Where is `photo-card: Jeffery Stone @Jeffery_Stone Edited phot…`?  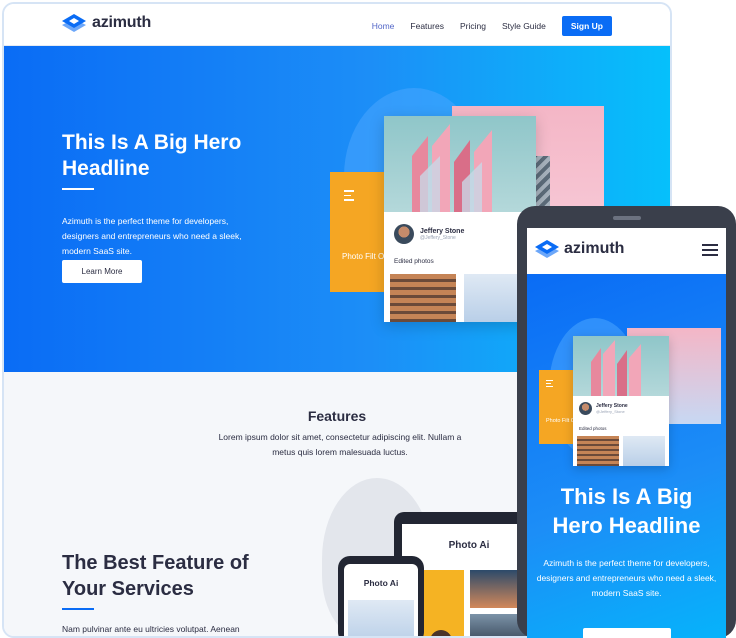 photo-card: Jeffery Stone @Jeffery_Stone Edited phot… is located at coordinates (460, 219).